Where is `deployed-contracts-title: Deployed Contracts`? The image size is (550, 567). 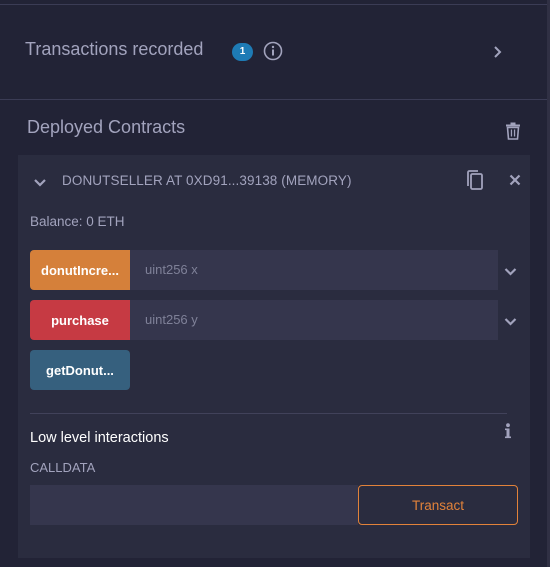
deployed-contracts-title: Deployed Contracts is located at coordinates (106, 127).